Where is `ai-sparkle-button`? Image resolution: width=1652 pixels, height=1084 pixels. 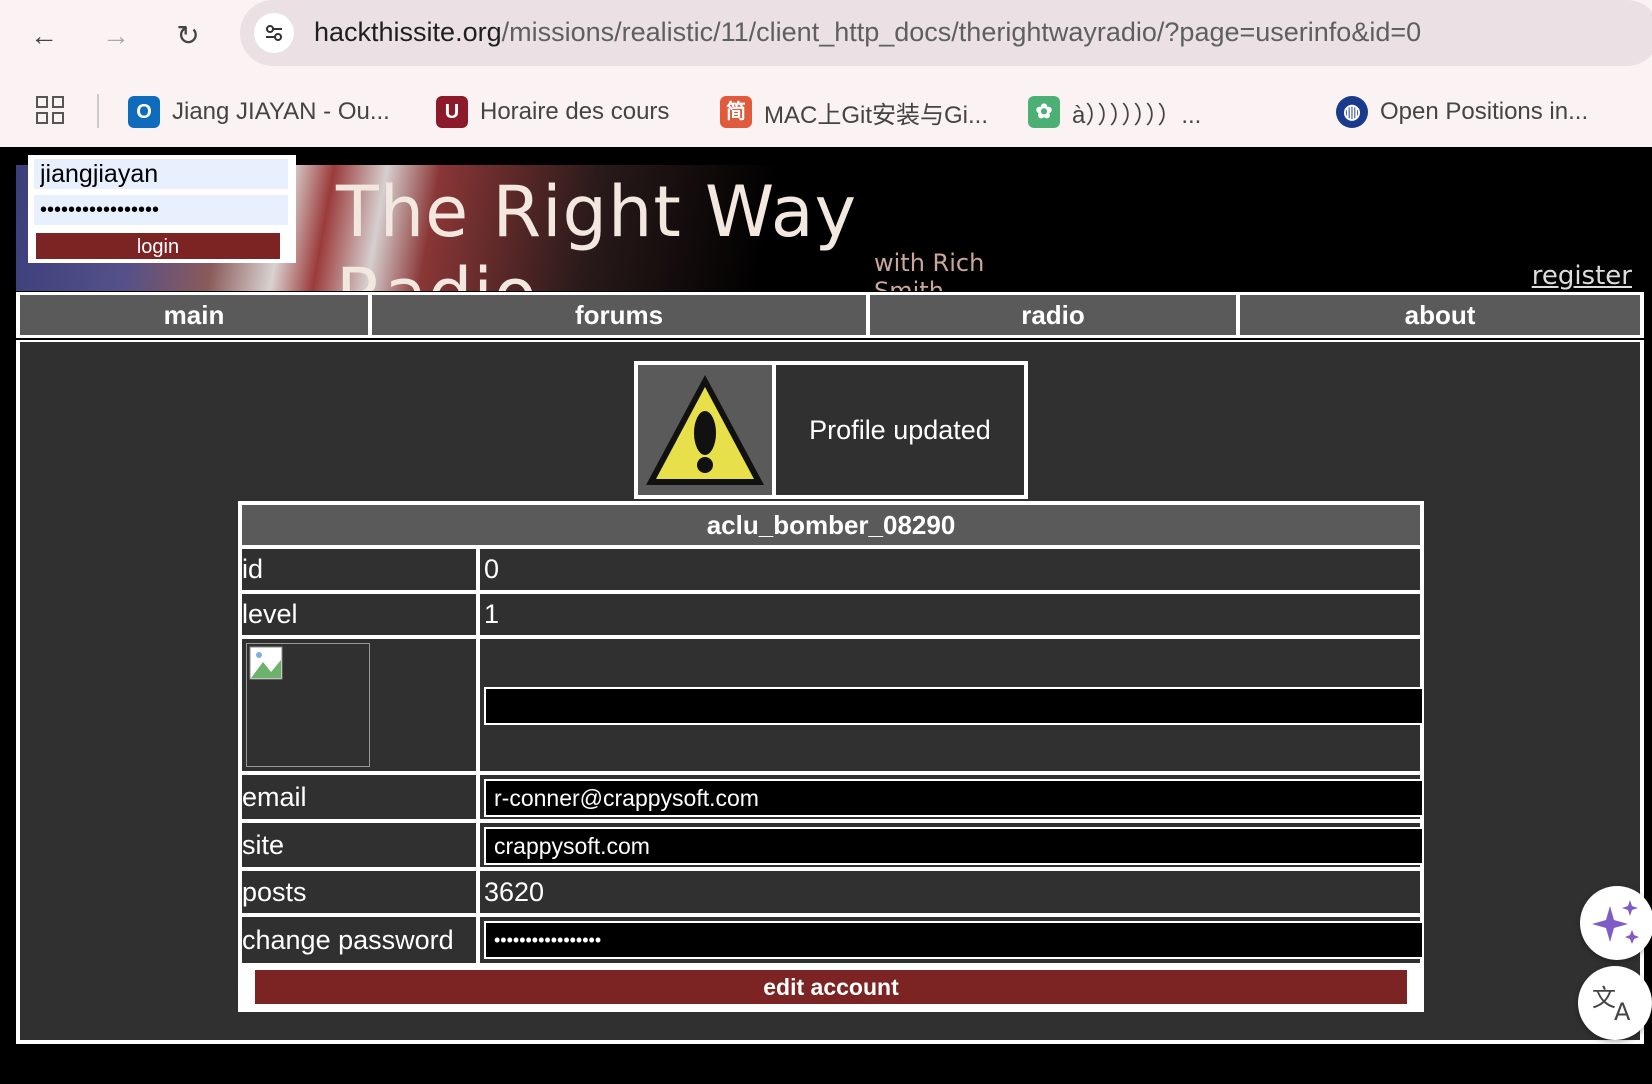 ai-sparkle-button is located at coordinates (1616, 923).